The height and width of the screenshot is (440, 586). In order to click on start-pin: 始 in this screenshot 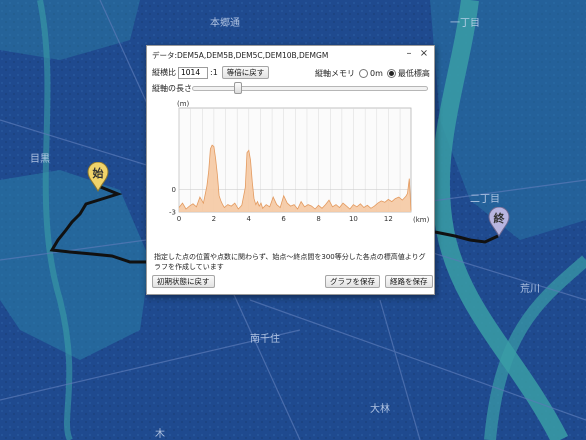, I will do `click(98, 177)`.